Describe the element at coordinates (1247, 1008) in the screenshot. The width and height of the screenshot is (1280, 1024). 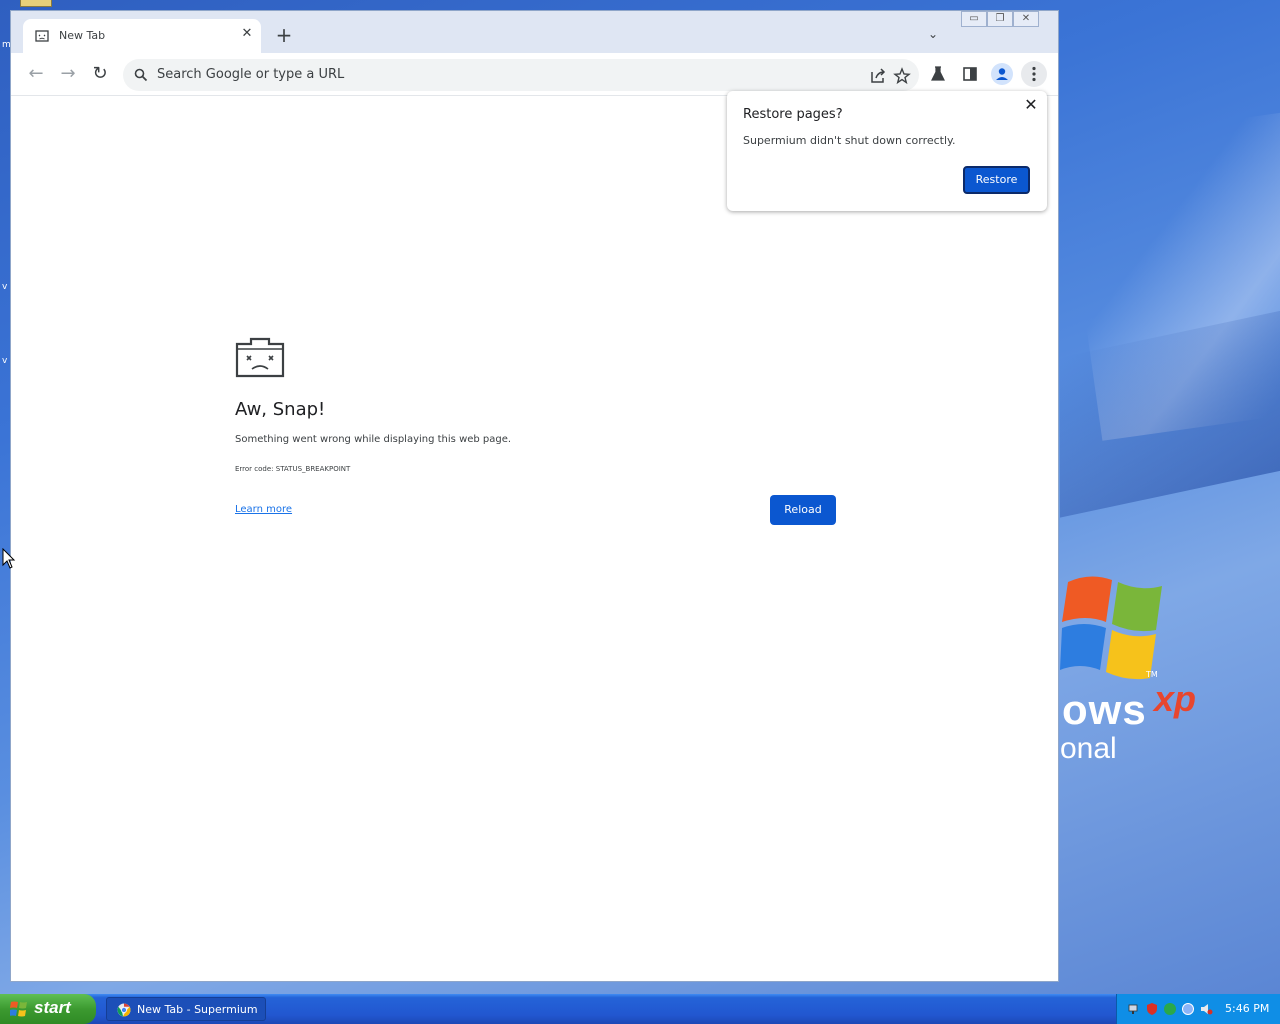
I see `taskbar-clock: 5:46 PM` at that location.